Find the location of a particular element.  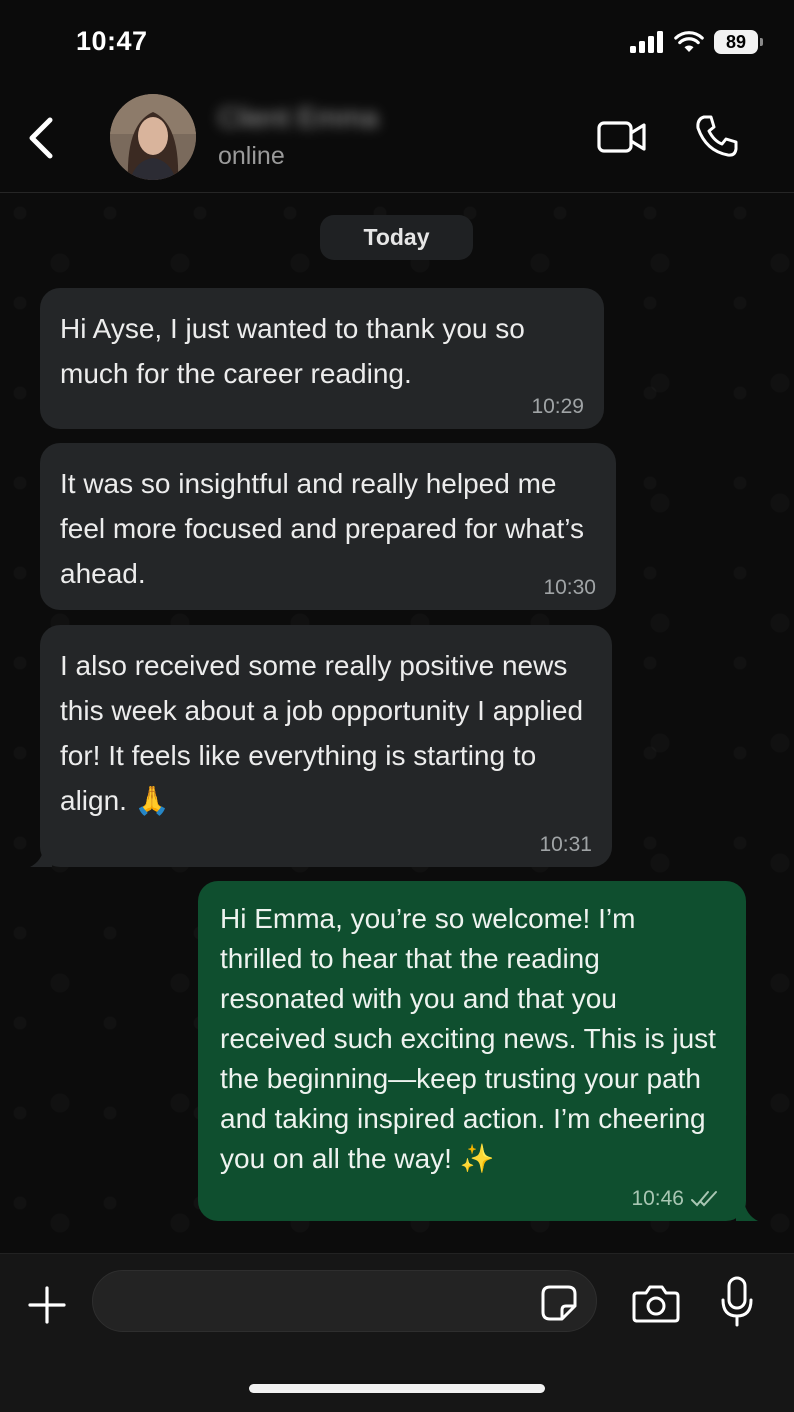

message-time: 10:30 is located at coordinates (569, 587).